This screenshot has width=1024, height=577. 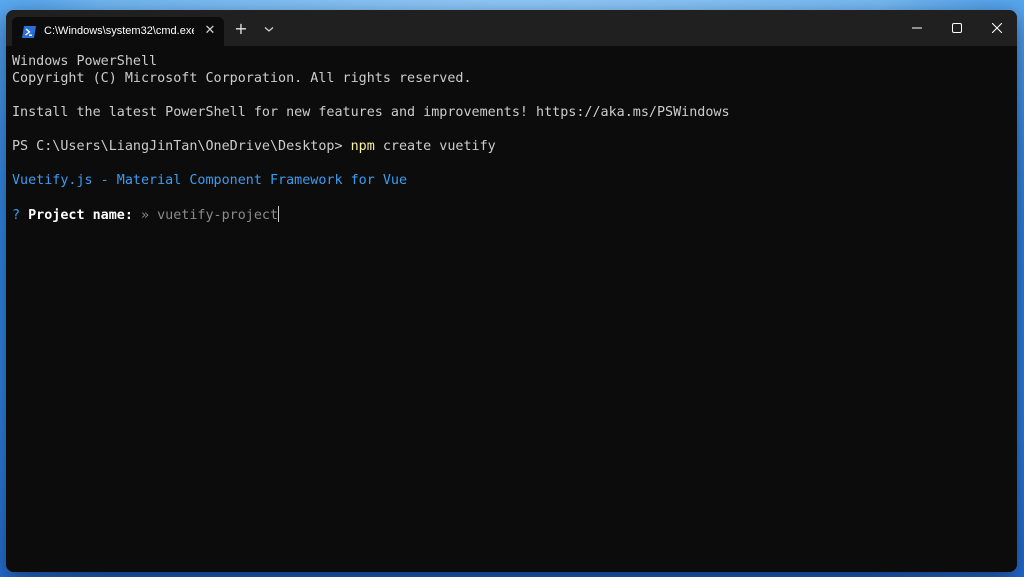 I want to click on maximize-icon, so click(x=957, y=28).